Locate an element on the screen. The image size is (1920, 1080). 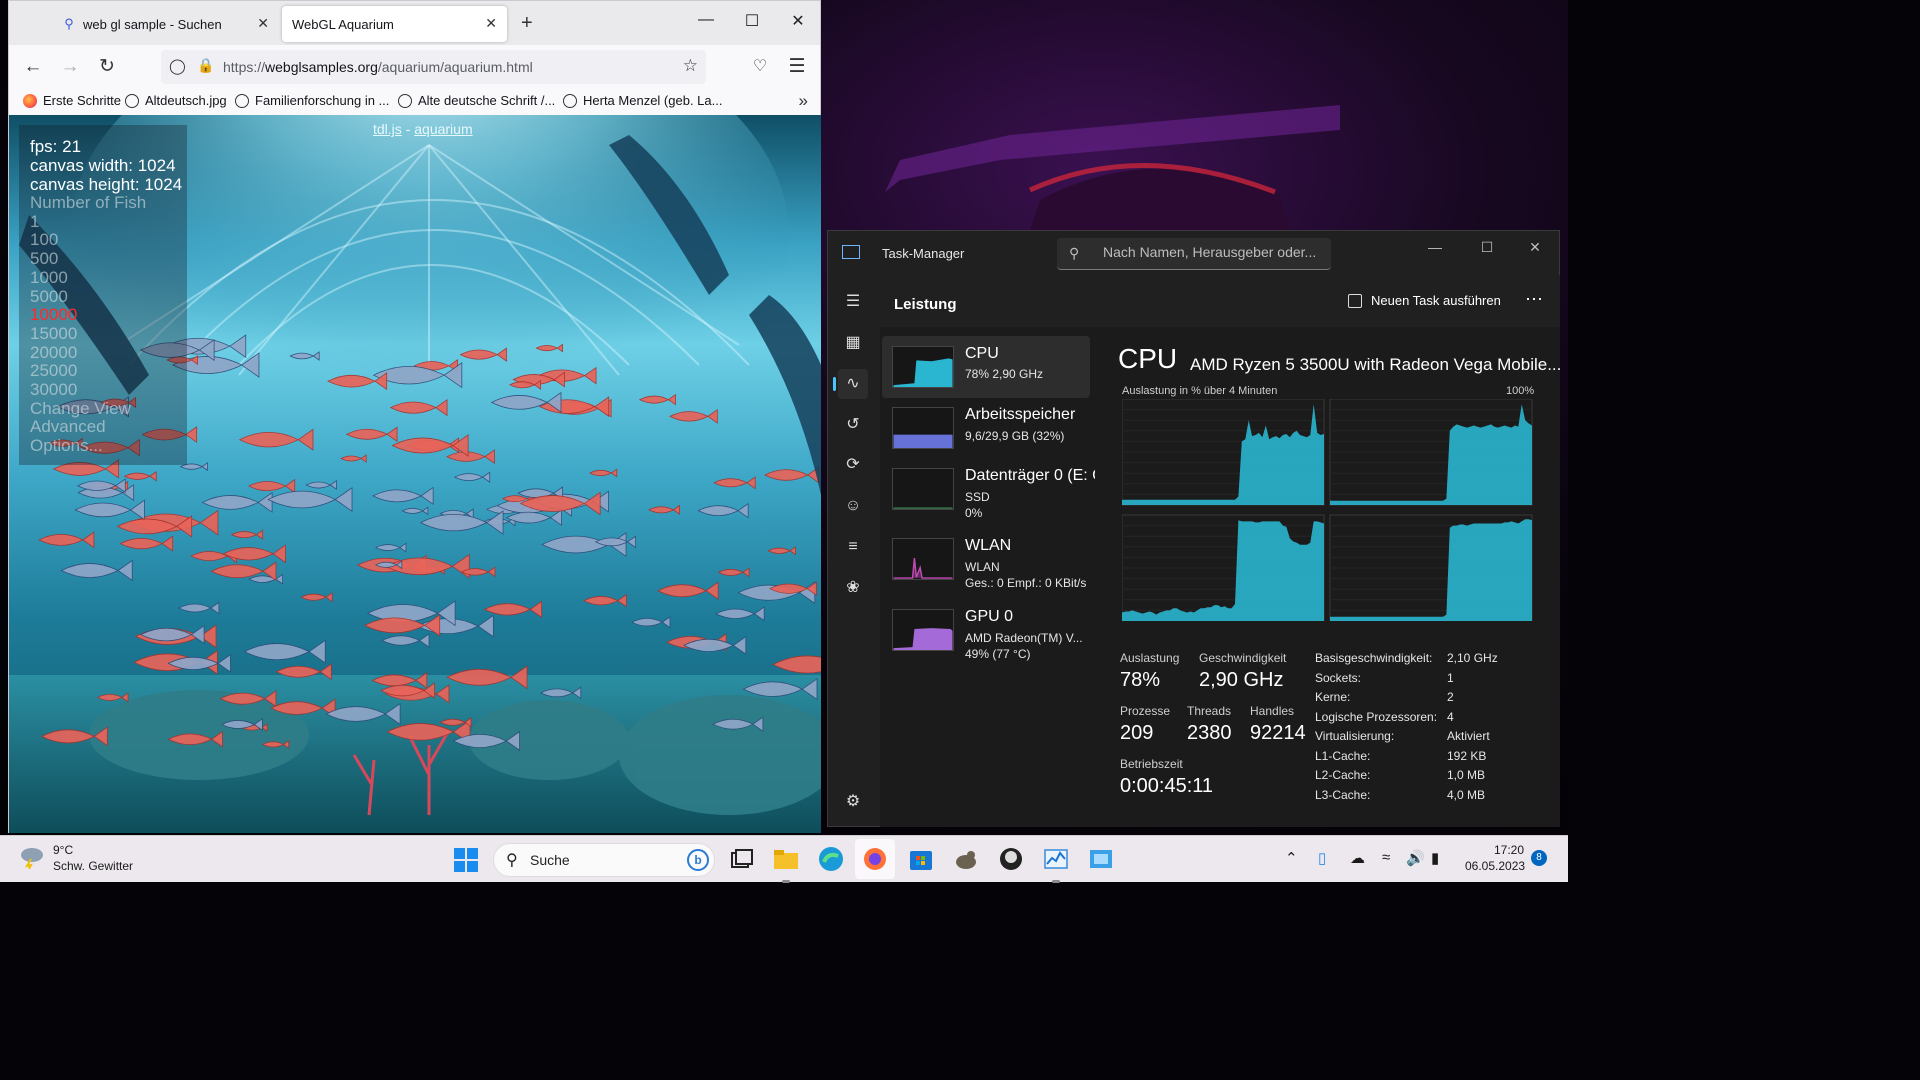
hamburger-icon: ☰ is located at coordinates (853, 302).